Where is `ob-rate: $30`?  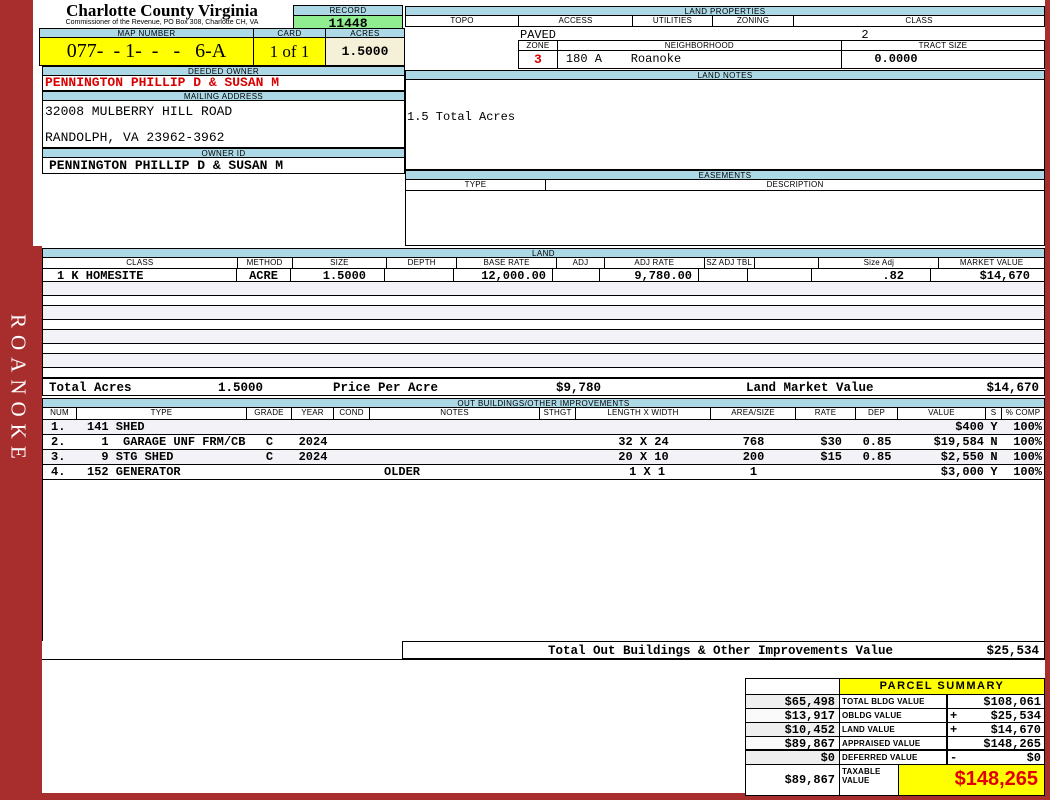 ob-rate: $30 is located at coordinates (831, 442).